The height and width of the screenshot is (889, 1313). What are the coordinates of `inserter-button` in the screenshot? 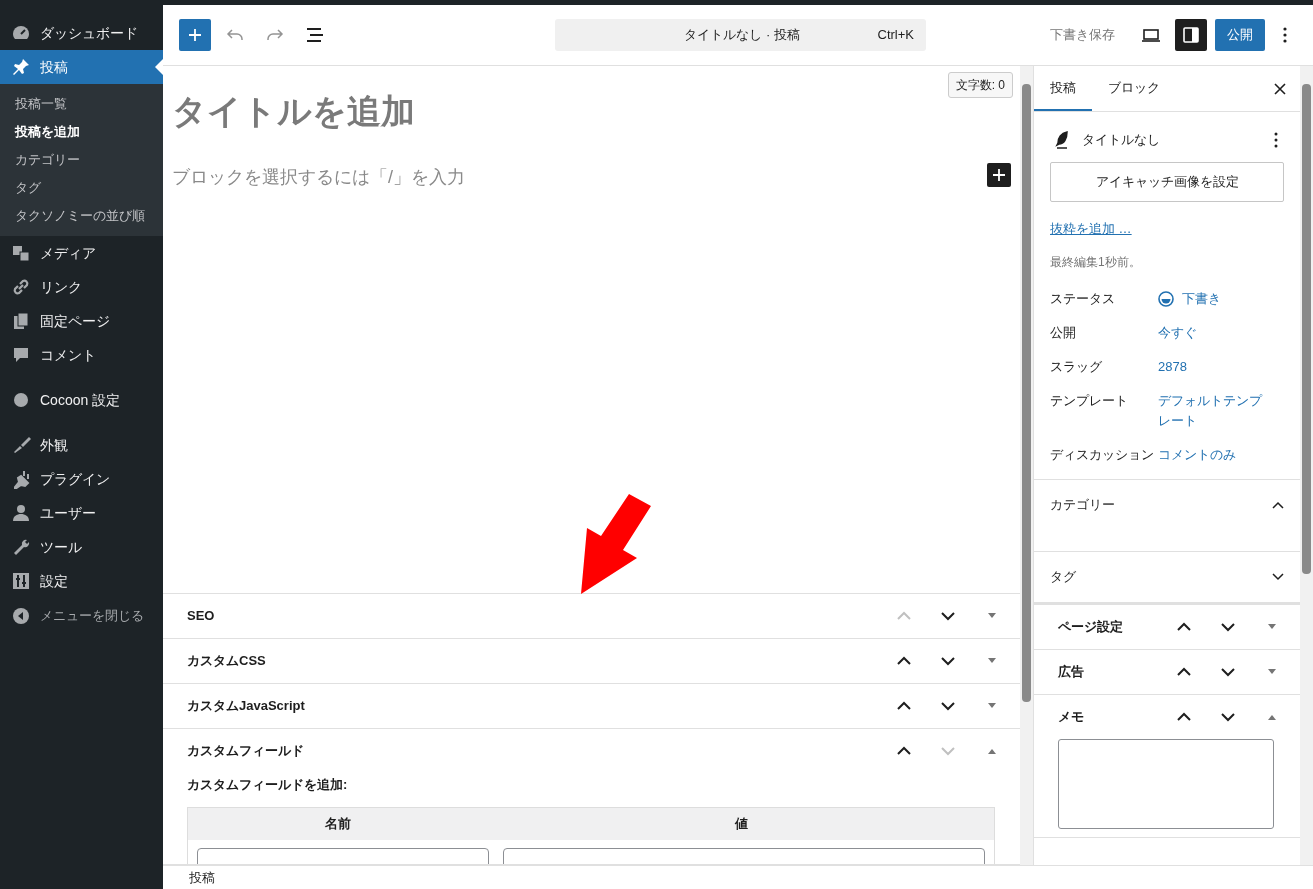 It's located at (999, 175).